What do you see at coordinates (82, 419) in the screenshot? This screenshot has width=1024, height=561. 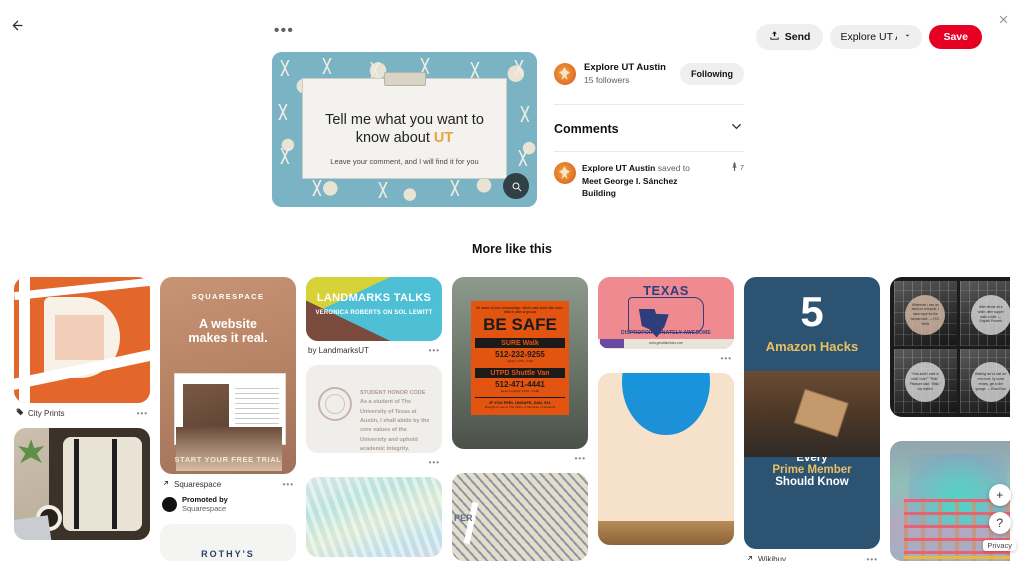 I see `grid-column: City Prints •••` at bounding box center [82, 419].